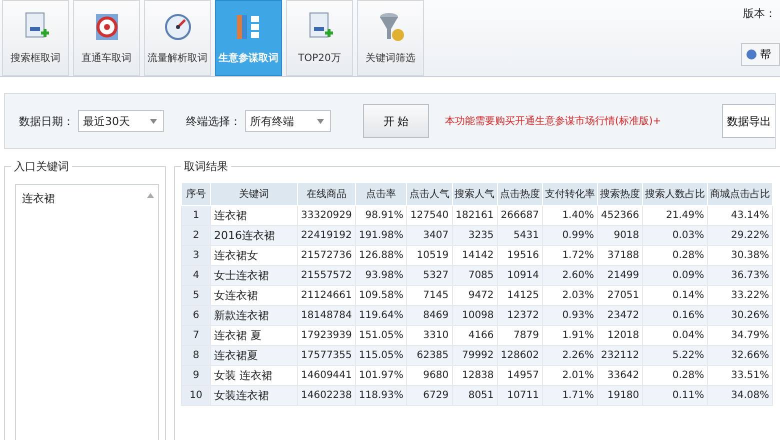 Image resolution: width=780 pixels, height=440 pixels. I want to click on column-header: 支付转化率, so click(570, 194).